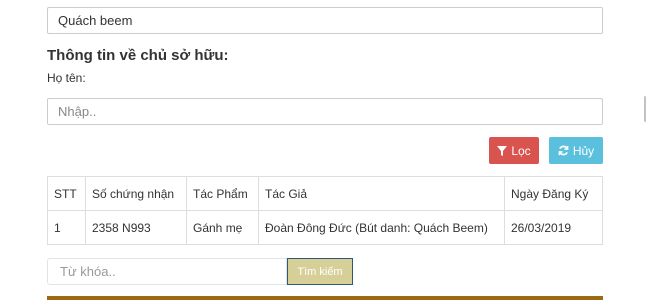 This screenshot has height=300, width=650. What do you see at coordinates (553, 193) in the screenshot?
I see `column-header-registration-date: Ngày Đăng Ký` at bounding box center [553, 193].